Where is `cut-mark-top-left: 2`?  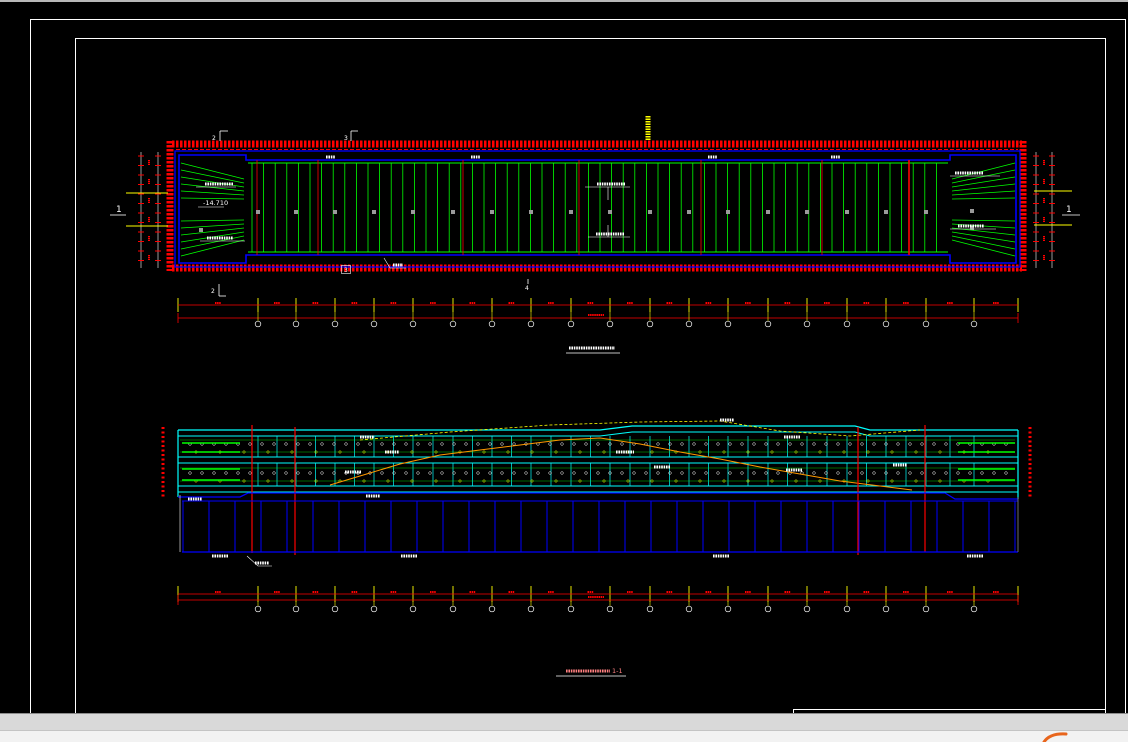
cut-mark-top-left: 2 is located at coordinates (214, 138).